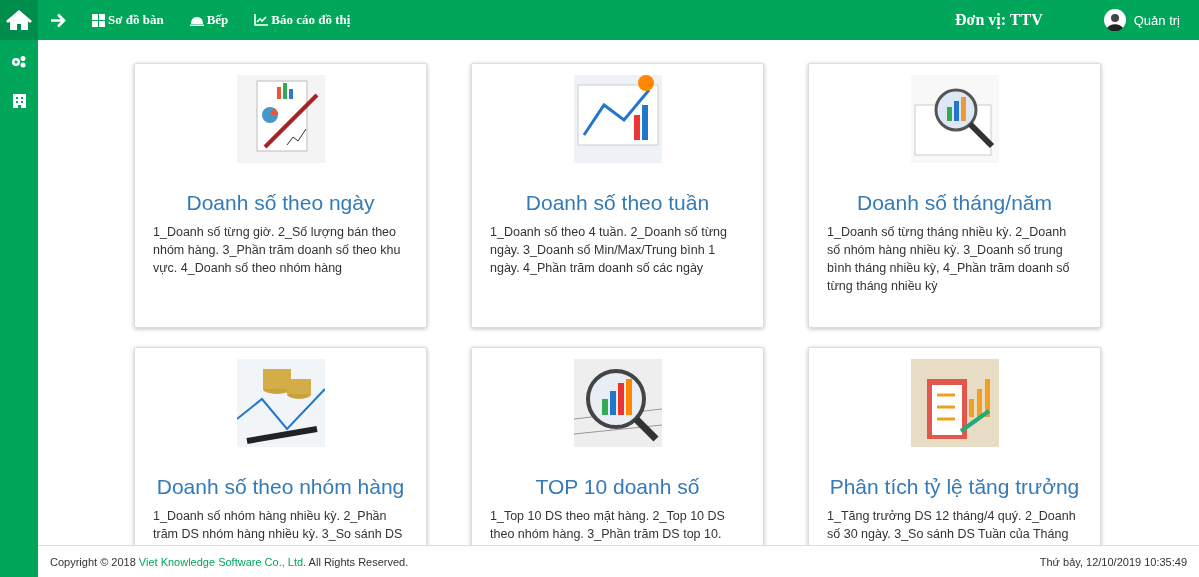 The height and width of the screenshot is (577, 1199). What do you see at coordinates (1113, 561) in the screenshot?
I see `footer-datetime: Thứ bảy, 12/10/2019 10:35:49` at bounding box center [1113, 561].